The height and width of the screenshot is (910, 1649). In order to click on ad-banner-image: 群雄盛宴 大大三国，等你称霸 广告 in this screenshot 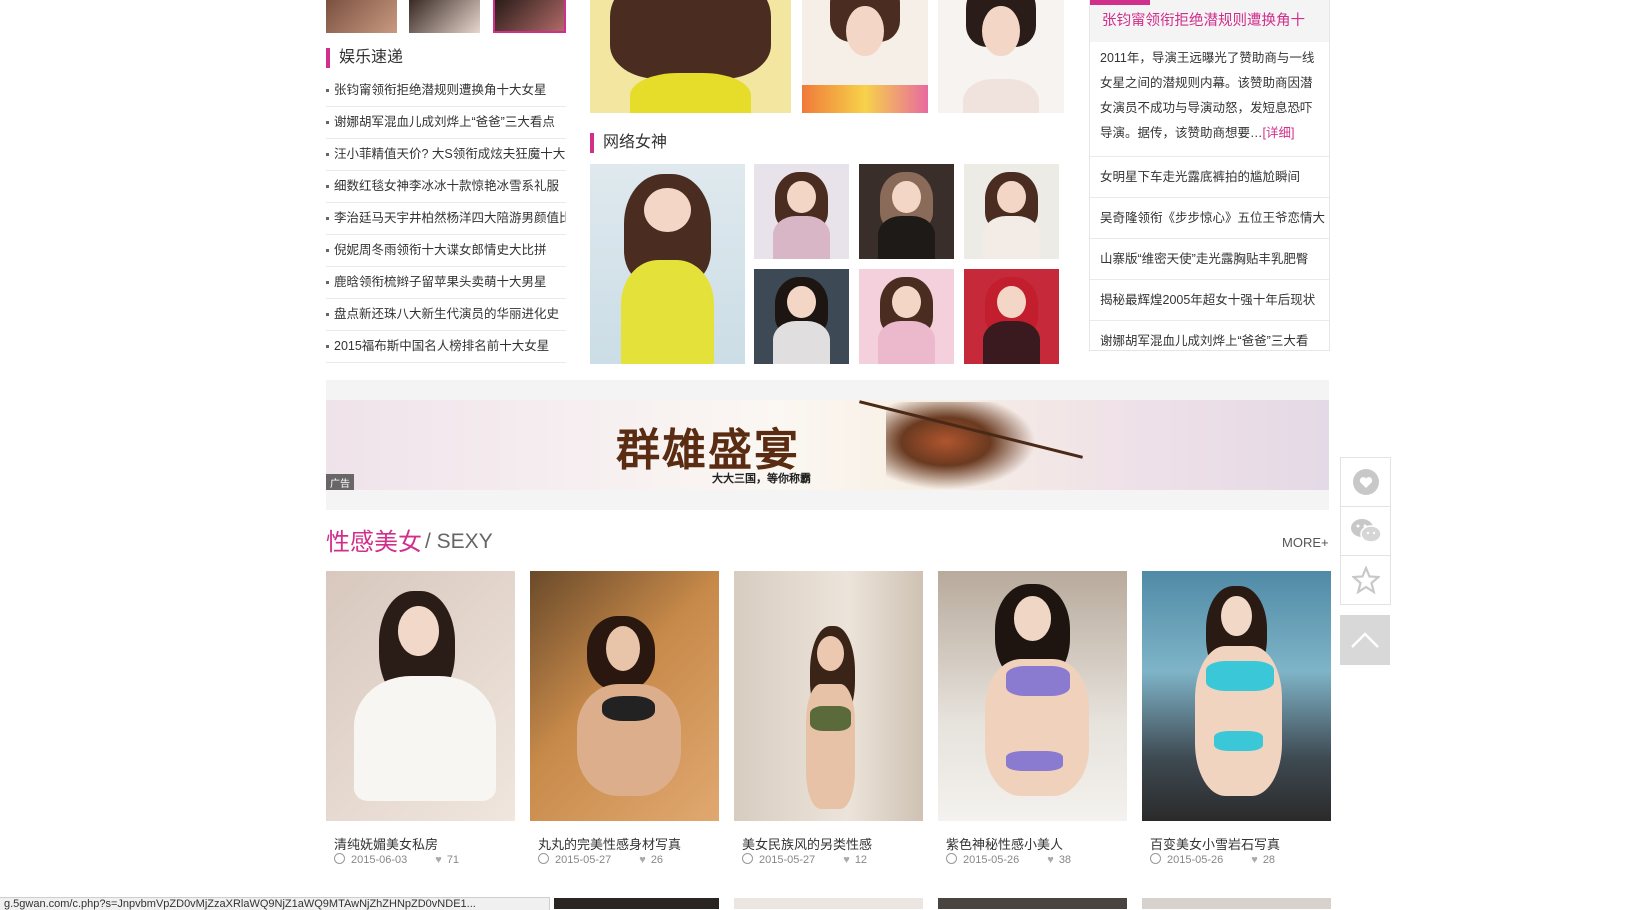, I will do `click(827, 445)`.